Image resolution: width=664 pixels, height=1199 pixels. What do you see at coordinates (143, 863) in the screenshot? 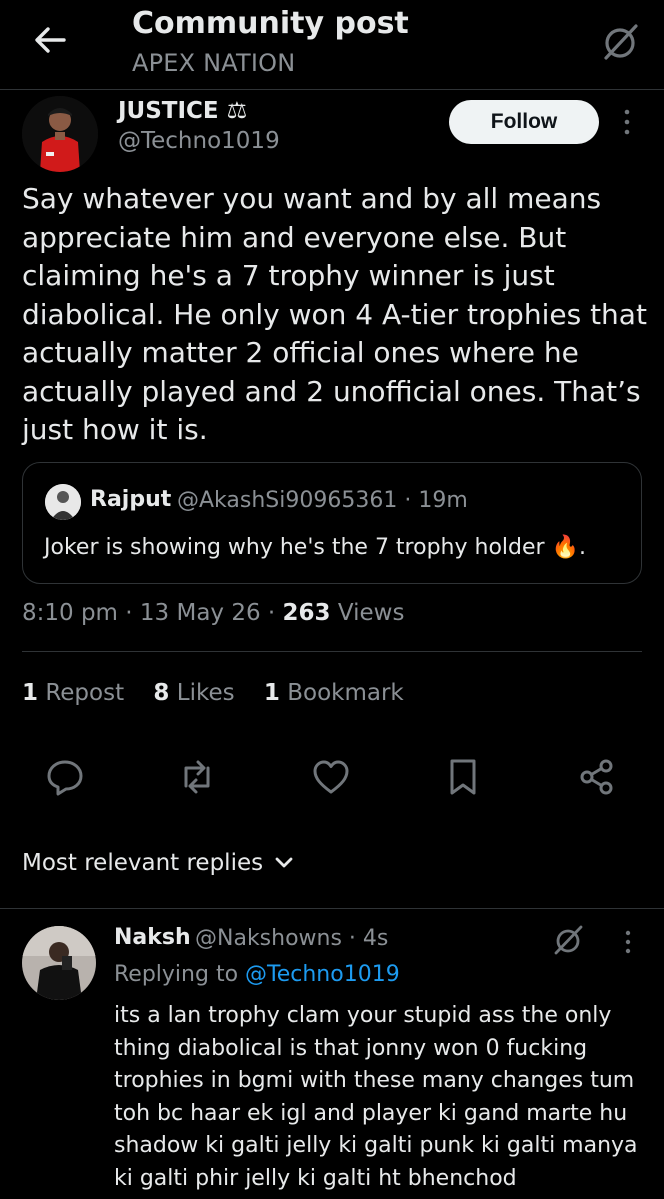
I see `replies-sort-label: Most relevant replies` at bounding box center [143, 863].